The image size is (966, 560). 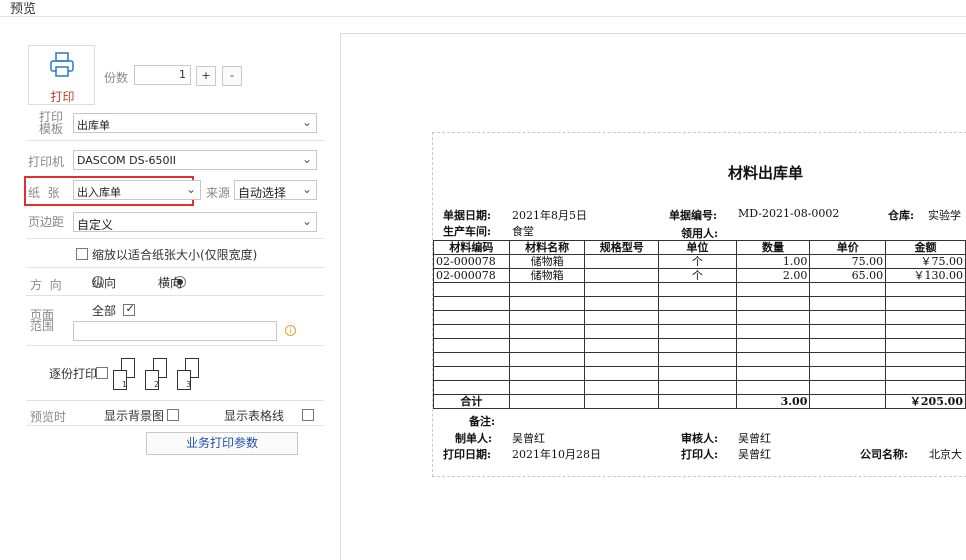 I want to click on doc-warehouse-label: 仓库:, so click(x=901, y=215).